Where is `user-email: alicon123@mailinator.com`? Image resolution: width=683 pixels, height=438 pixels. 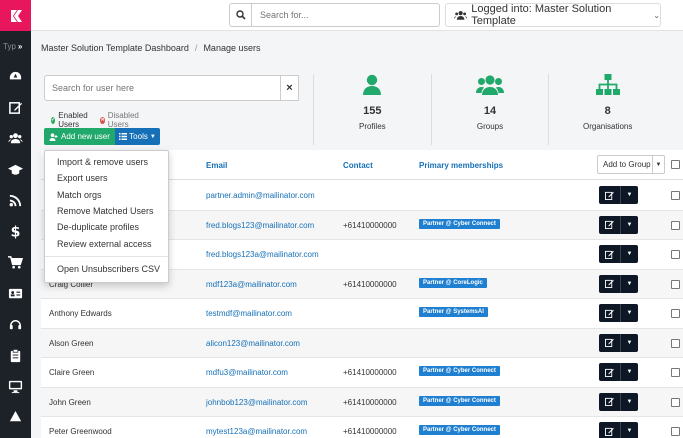
user-email: alicon123@mailinator.com is located at coordinates (253, 343).